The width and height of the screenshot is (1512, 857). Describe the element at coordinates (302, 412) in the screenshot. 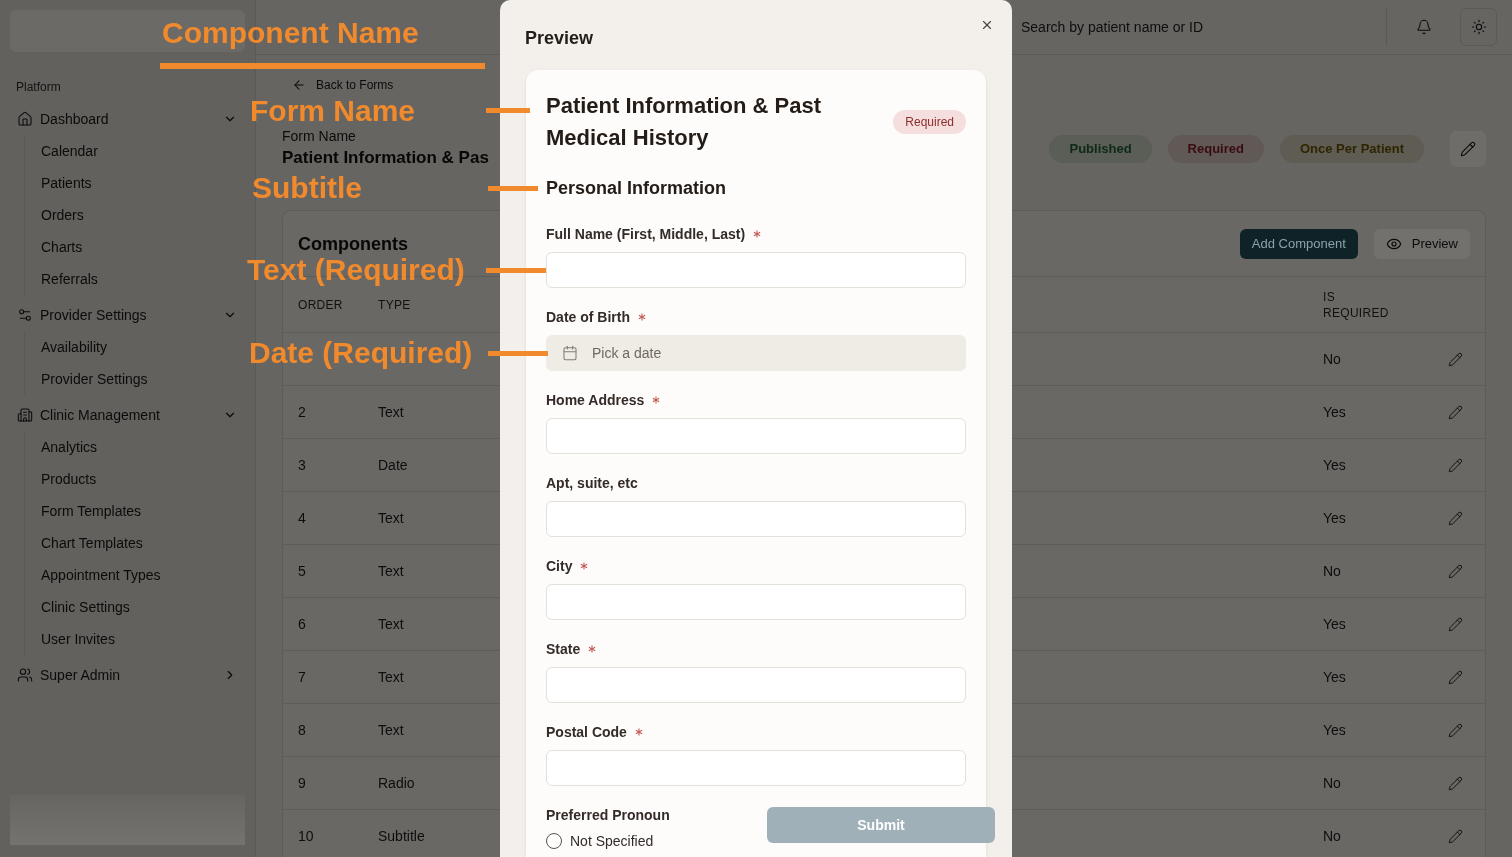

I see `table-cell: 2` at that location.